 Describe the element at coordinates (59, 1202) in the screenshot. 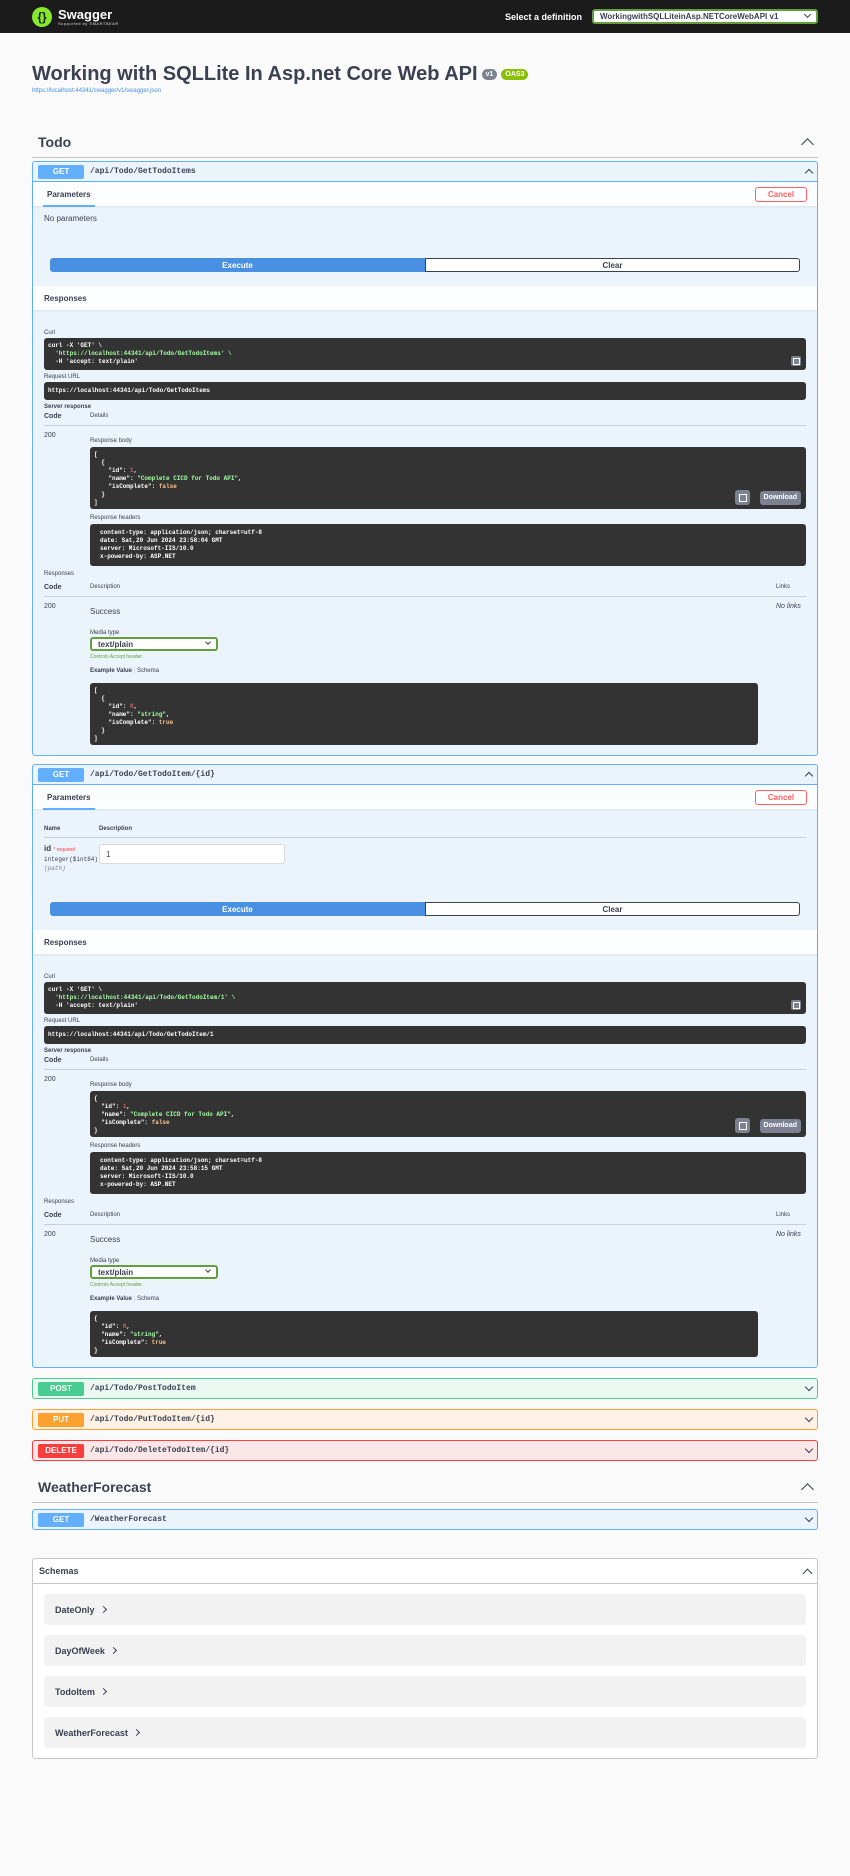

I see `responses-label: Responses` at that location.